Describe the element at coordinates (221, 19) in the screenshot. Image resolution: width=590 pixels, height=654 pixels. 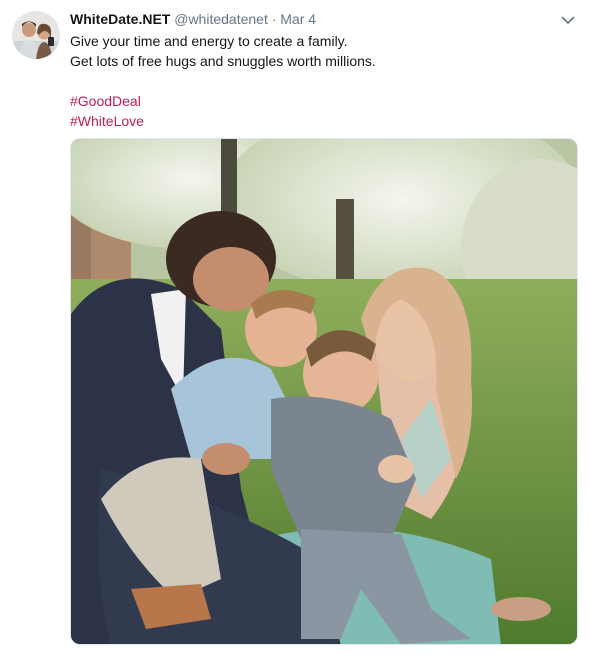
I see `user-handle: @whitedatenet` at that location.